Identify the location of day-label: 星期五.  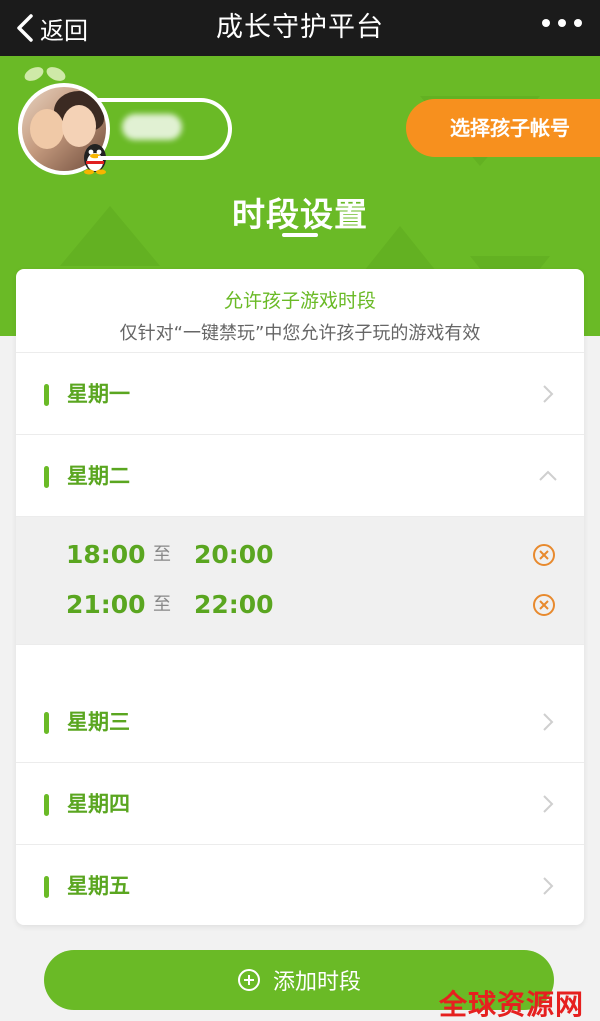
(98, 886).